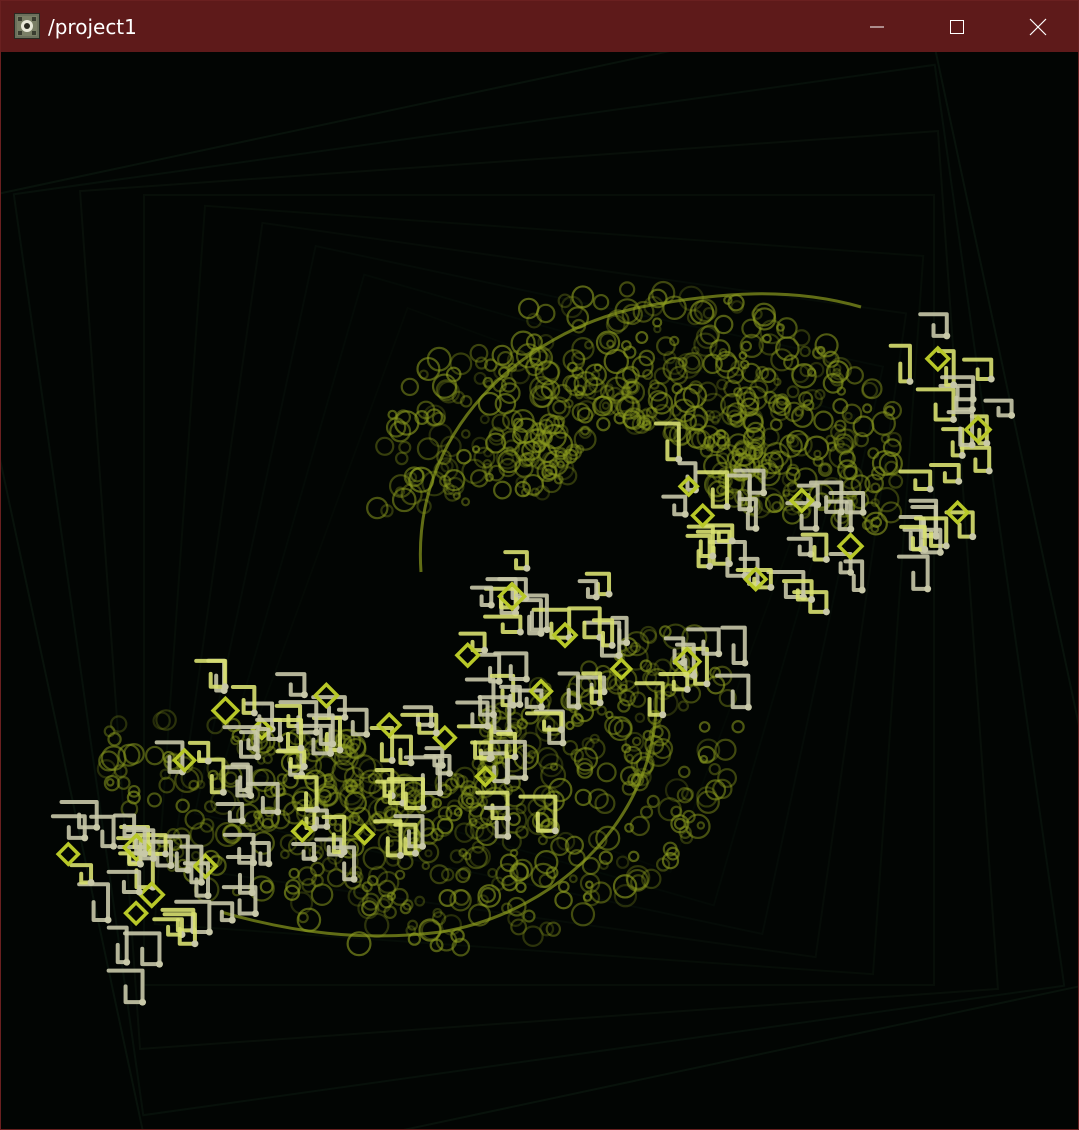 This screenshot has width=1079, height=1130. Describe the element at coordinates (539, 26) in the screenshot. I see `title-bar: /project1` at that location.